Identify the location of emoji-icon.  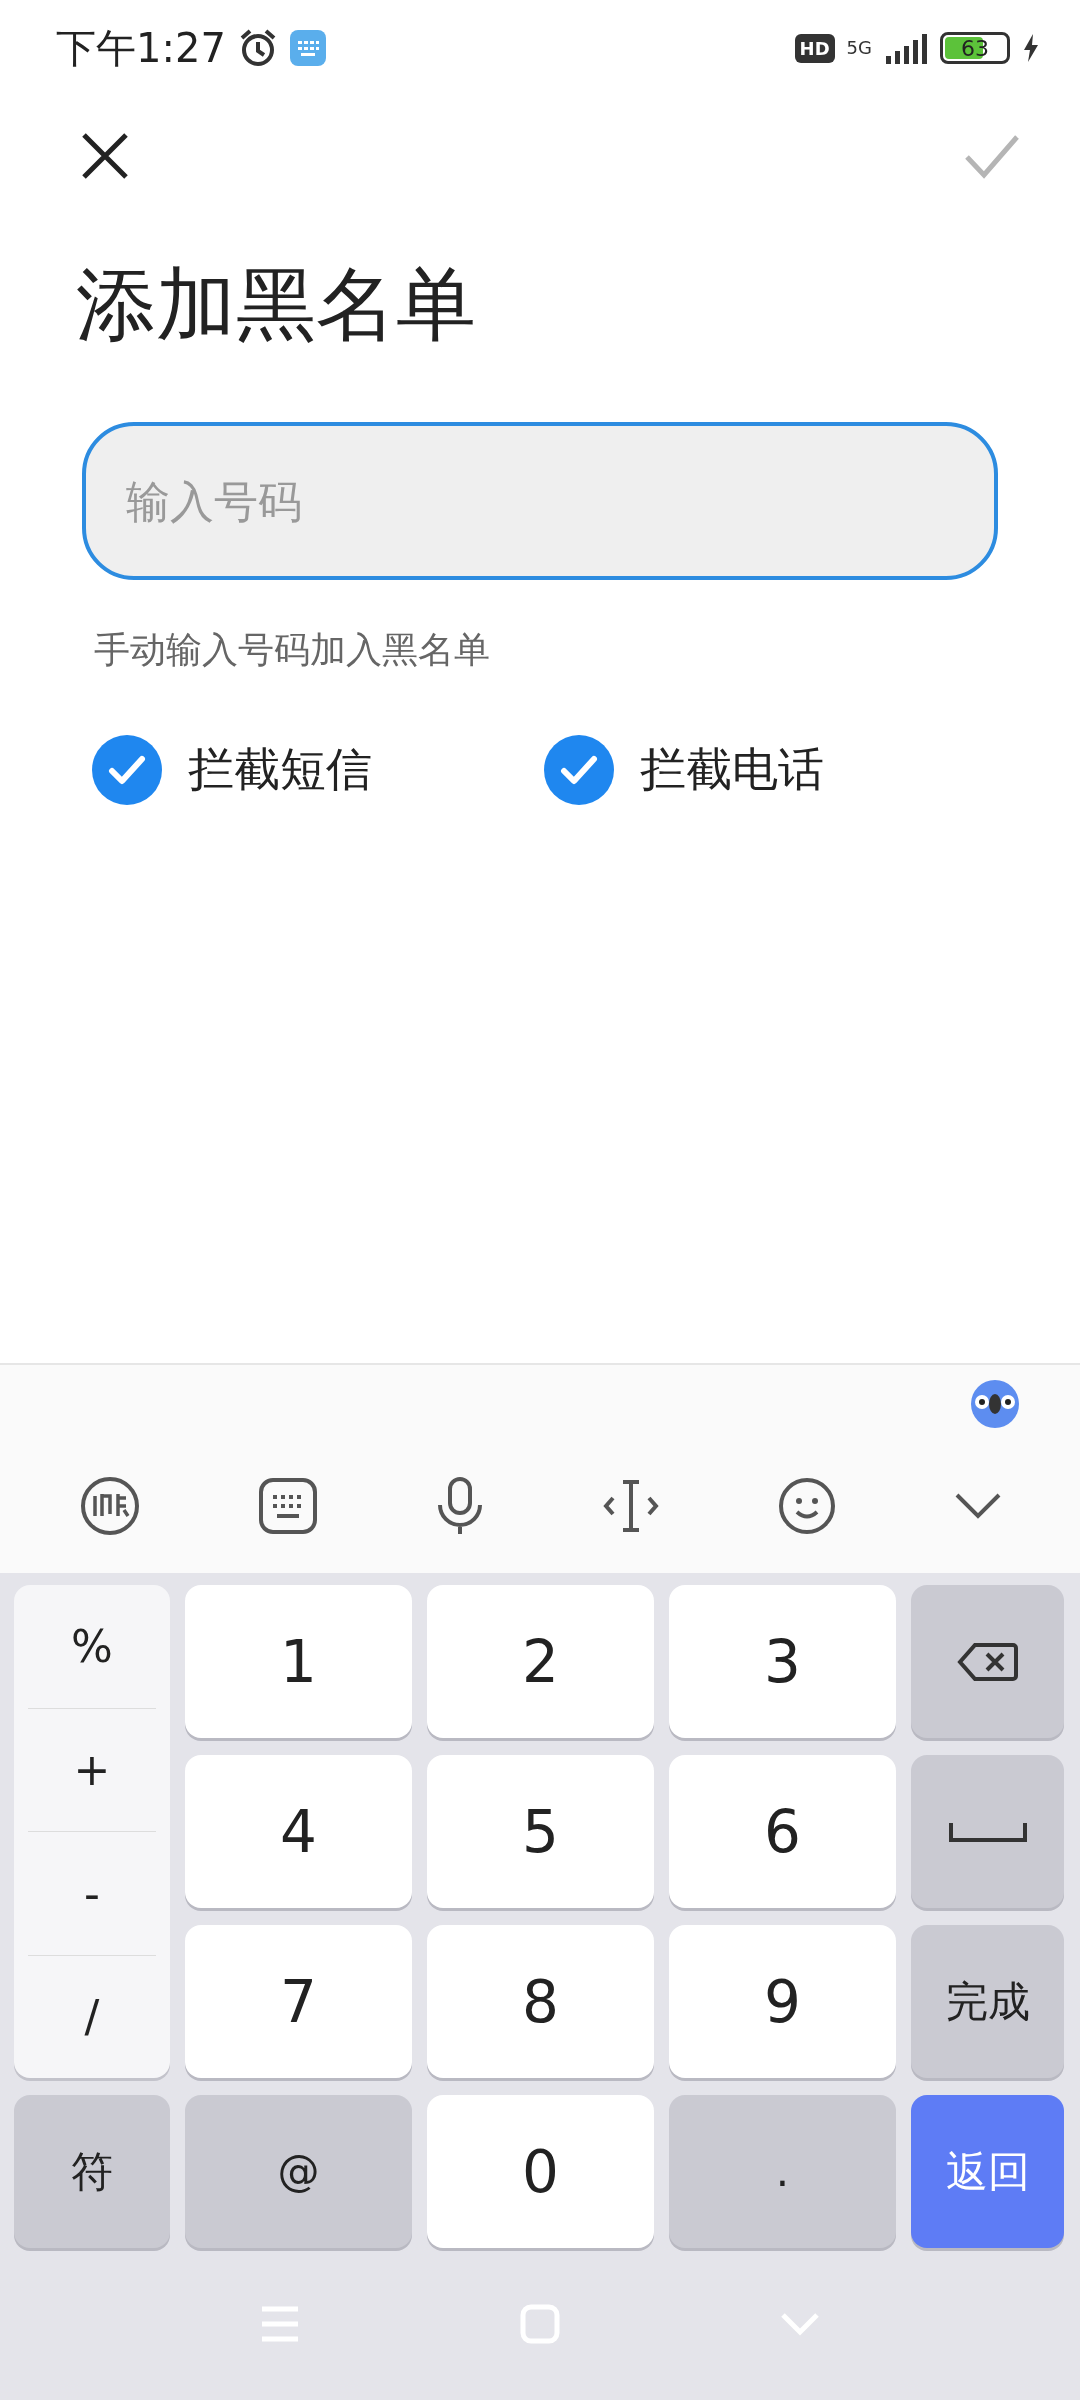
(806, 1506).